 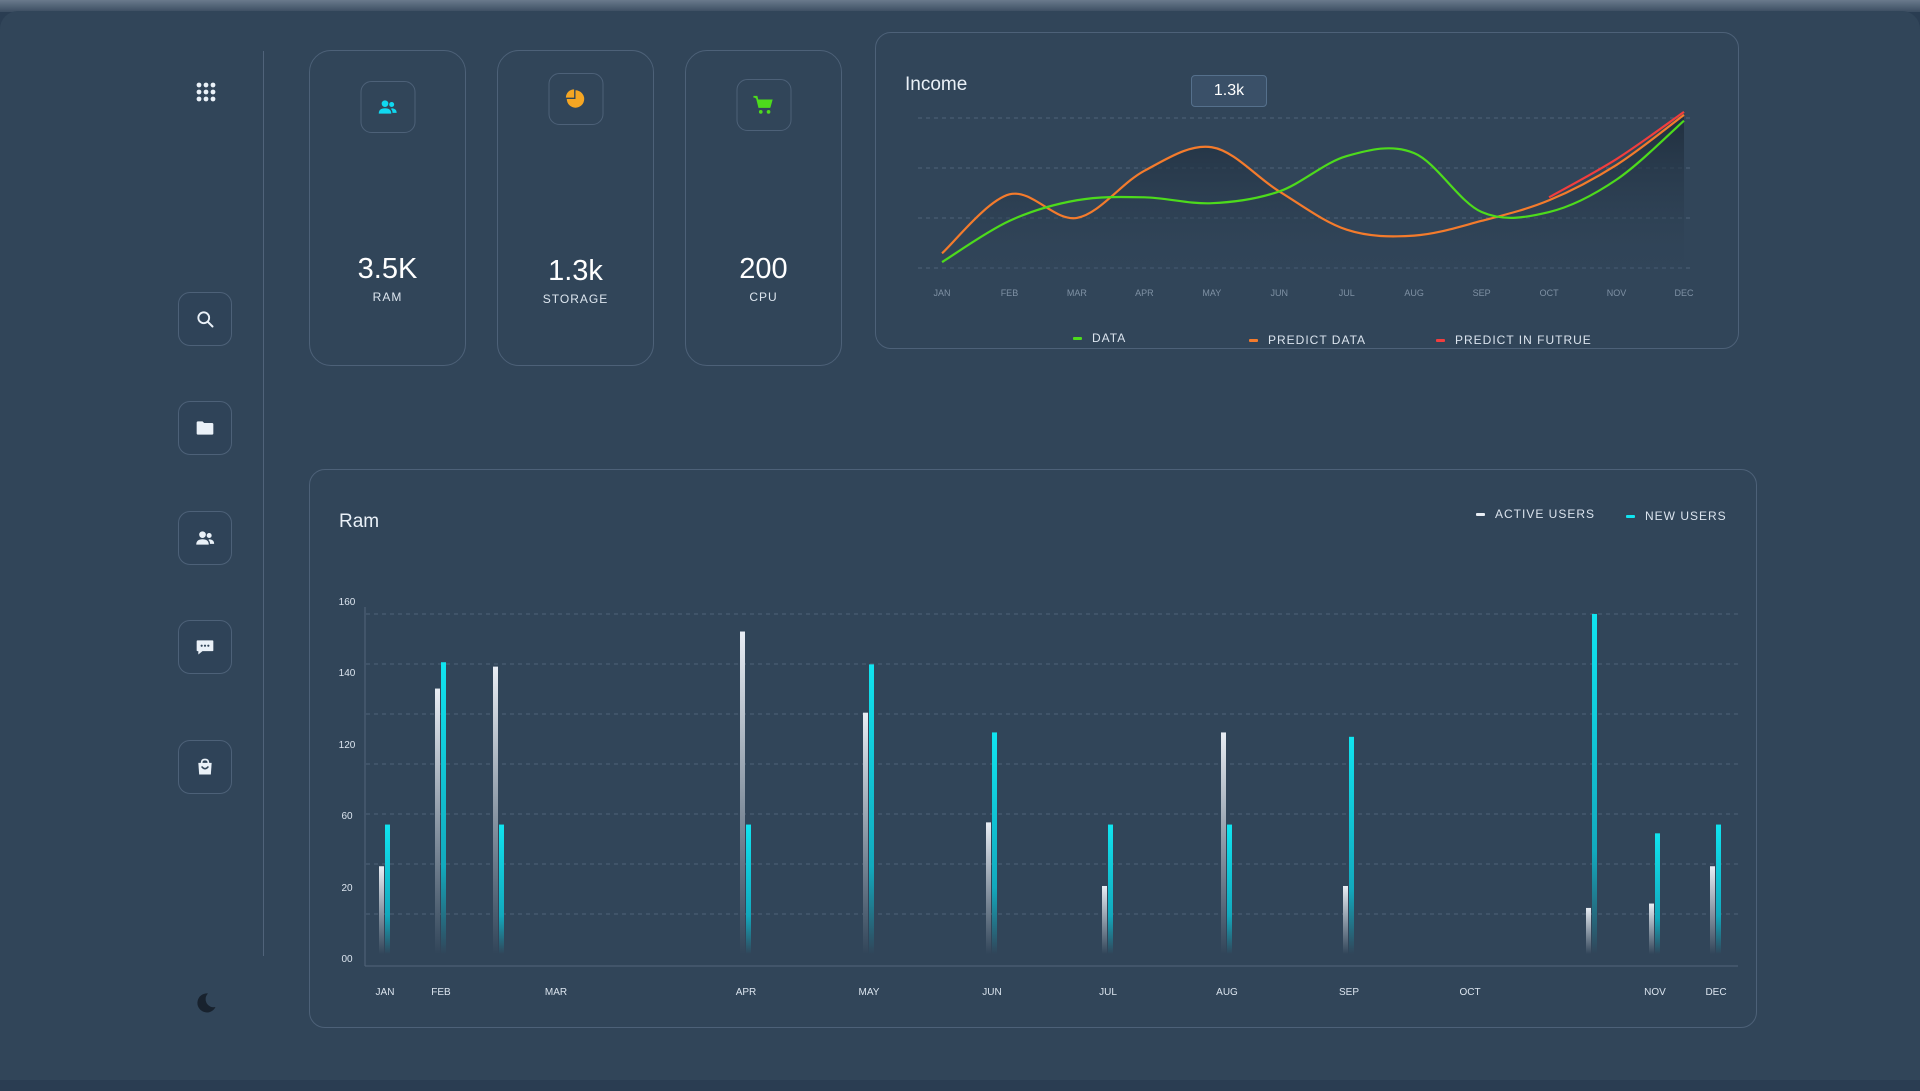 I want to click on legend-label: PREDICT DATA, so click(x=1317, y=340).